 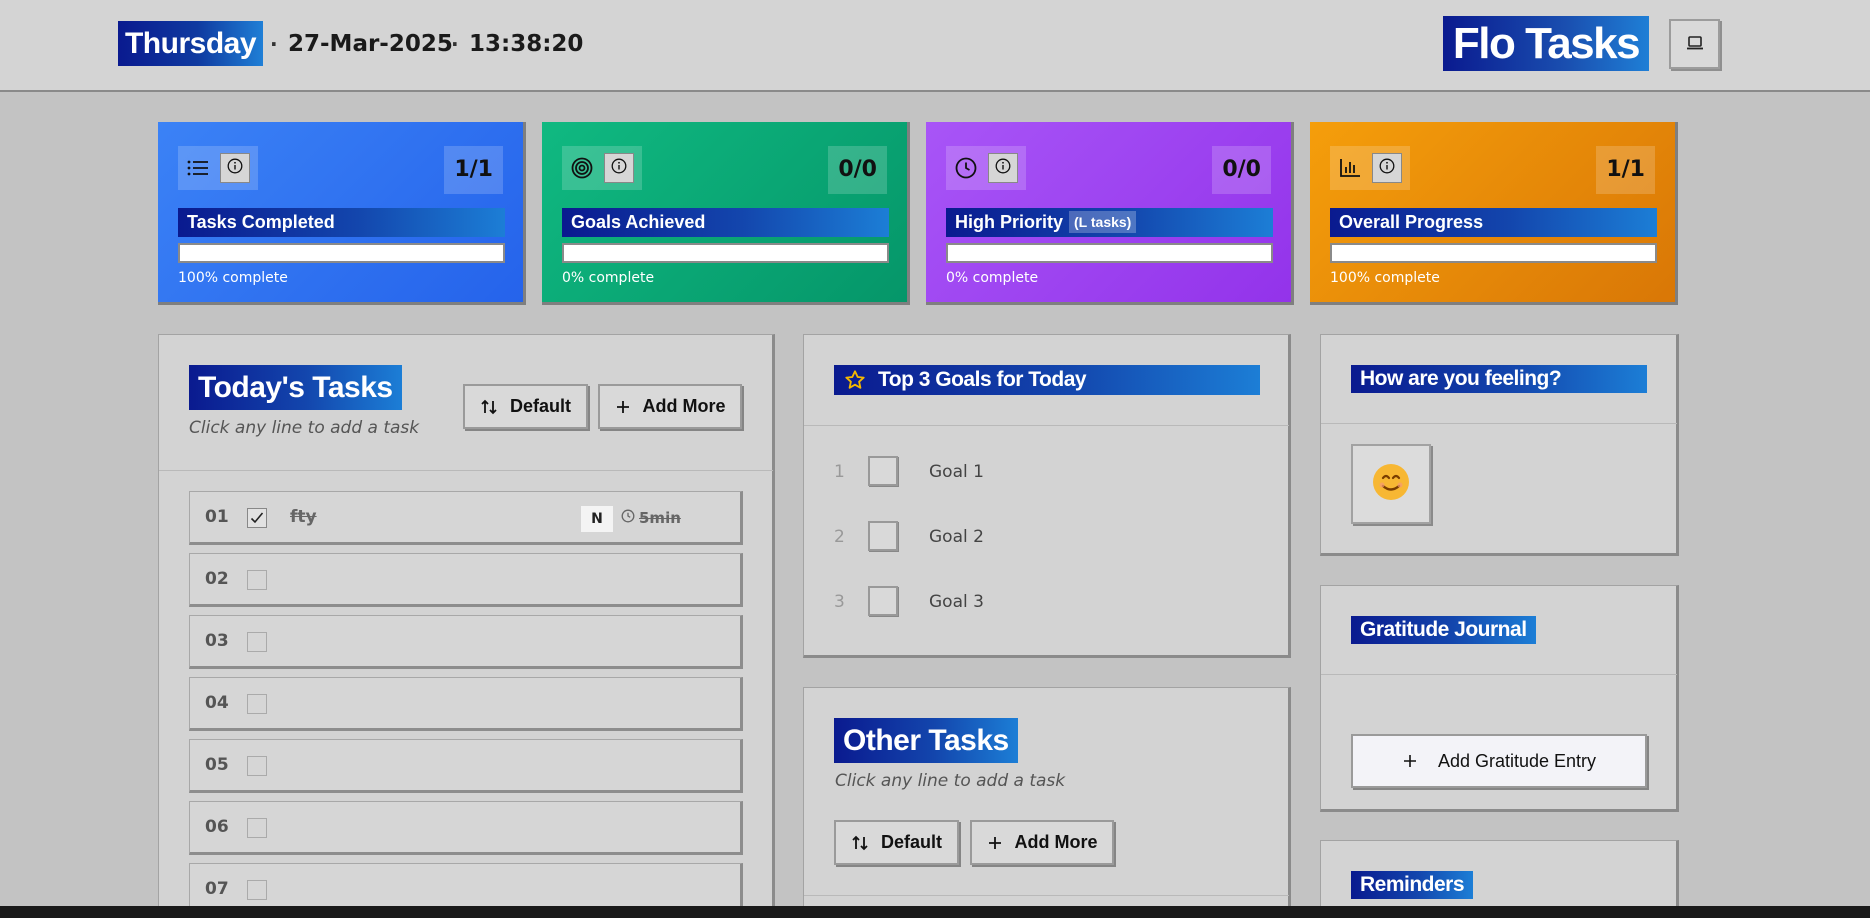 What do you see at coordinates (1517, 760) in the screenshot?
I see `add-gratitude-label: Add Gratitude Entry` at bounding box center [1517, 760].